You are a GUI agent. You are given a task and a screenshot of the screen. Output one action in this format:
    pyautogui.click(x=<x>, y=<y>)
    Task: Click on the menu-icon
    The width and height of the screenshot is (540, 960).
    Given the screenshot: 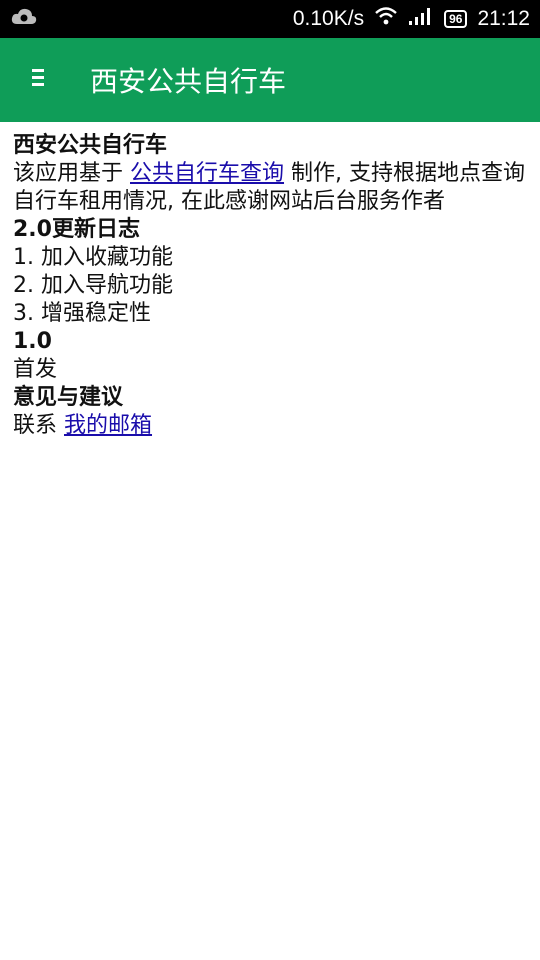 What is the action you would take?
    pyautogui.click(x=38, y=80)
    